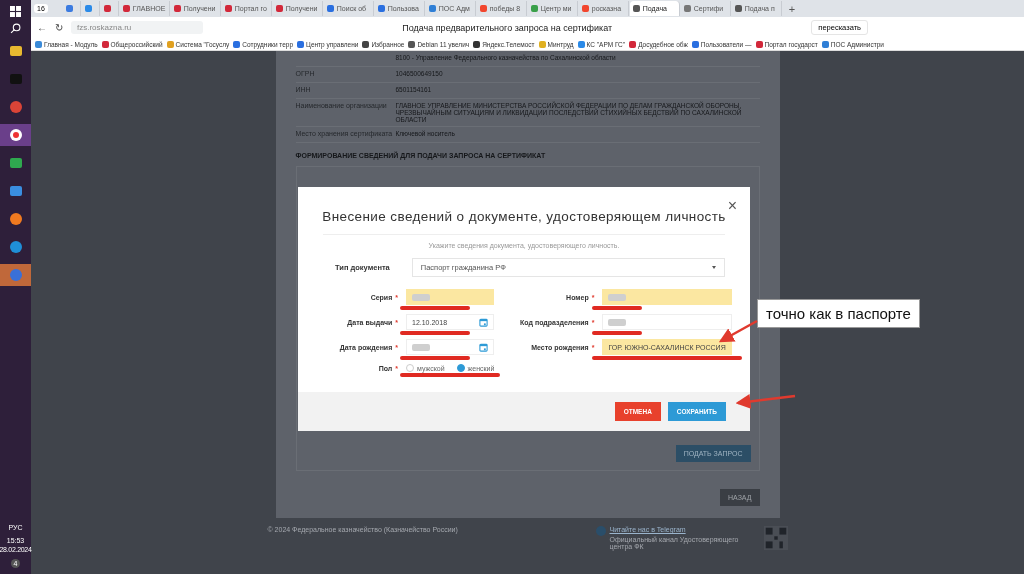 The image size is (1024, 574). What do you see at coordinates (42, 27) in the screenshot?
I see `back-button: ←` at bounding box center [42, 27].